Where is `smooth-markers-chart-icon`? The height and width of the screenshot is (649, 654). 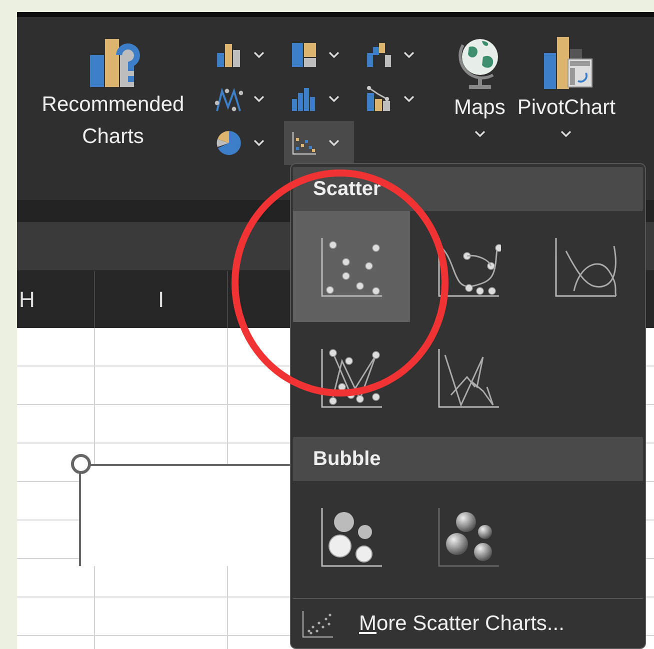
smooth-markers-chart-icon is located at coordinates (468, 267).